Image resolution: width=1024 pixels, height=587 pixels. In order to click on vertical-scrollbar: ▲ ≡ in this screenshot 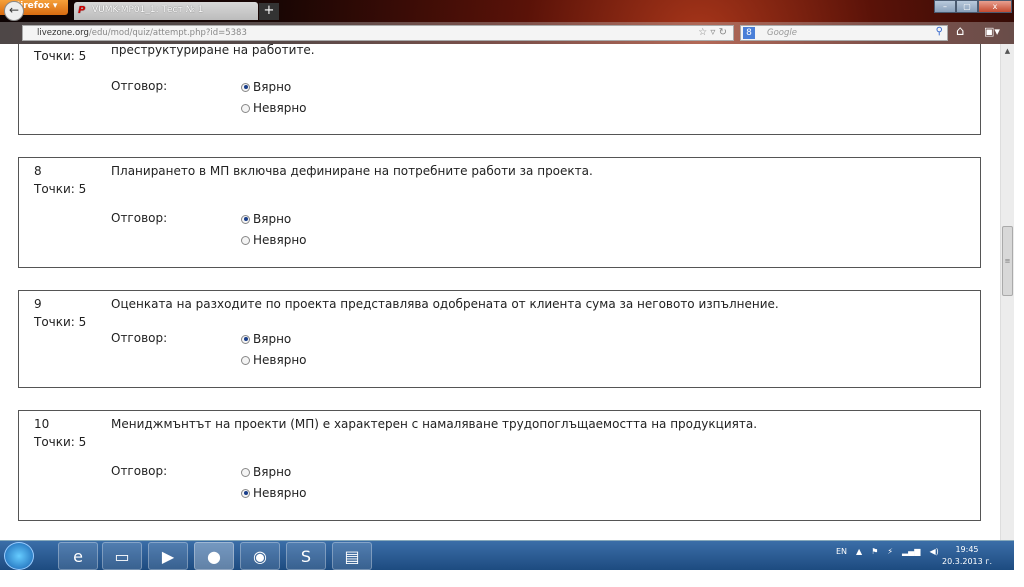, I will do `click(1007, 292)`.